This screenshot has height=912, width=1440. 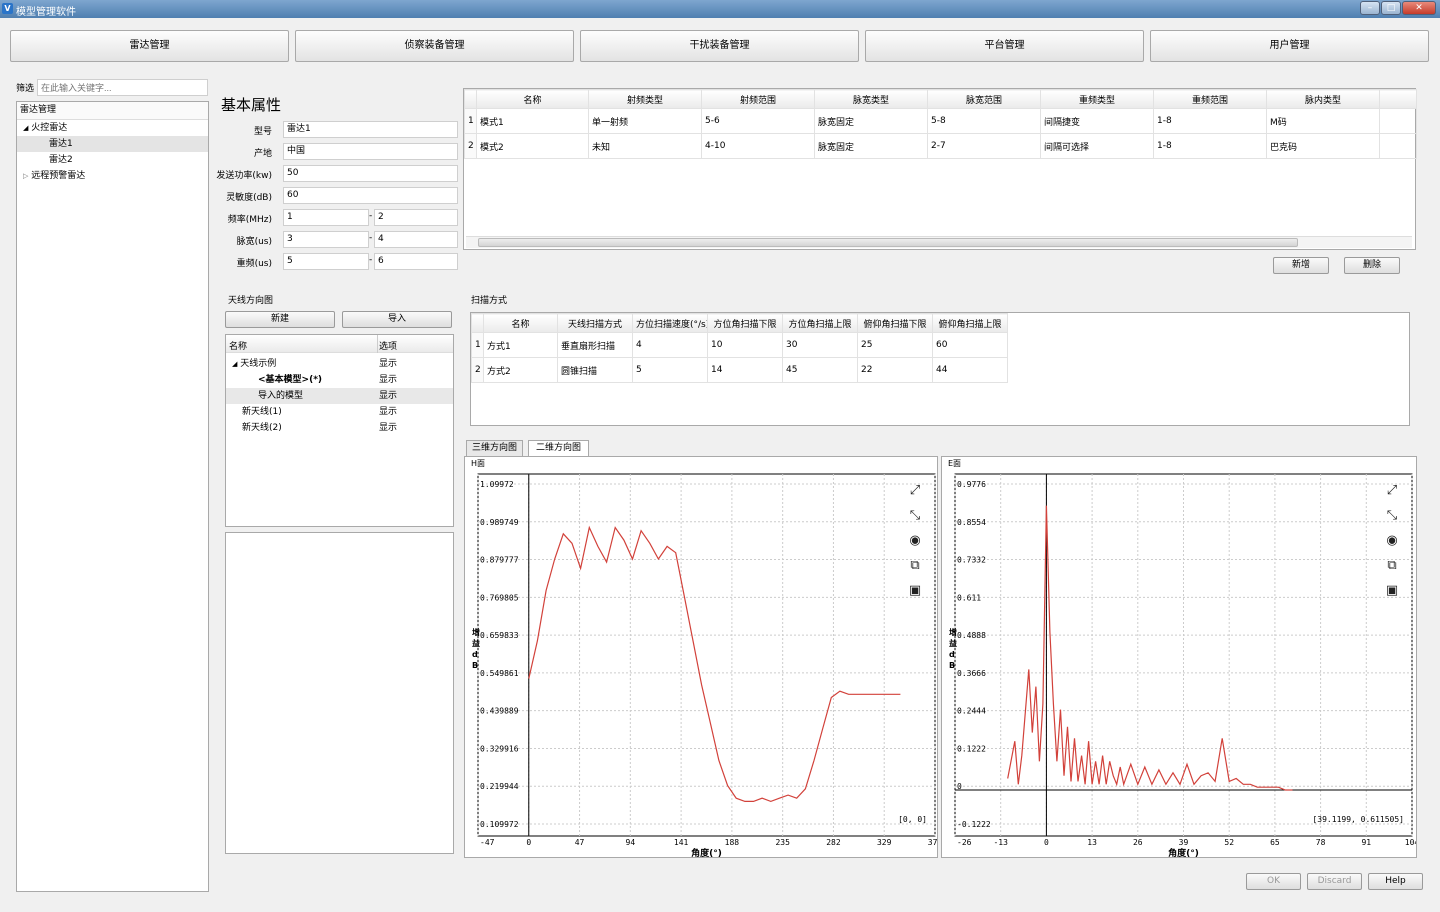 What do you see at coordinates (1273, 881) in the screenshot?
I see `ok-button: OK` at bounding box center [1273, 881].